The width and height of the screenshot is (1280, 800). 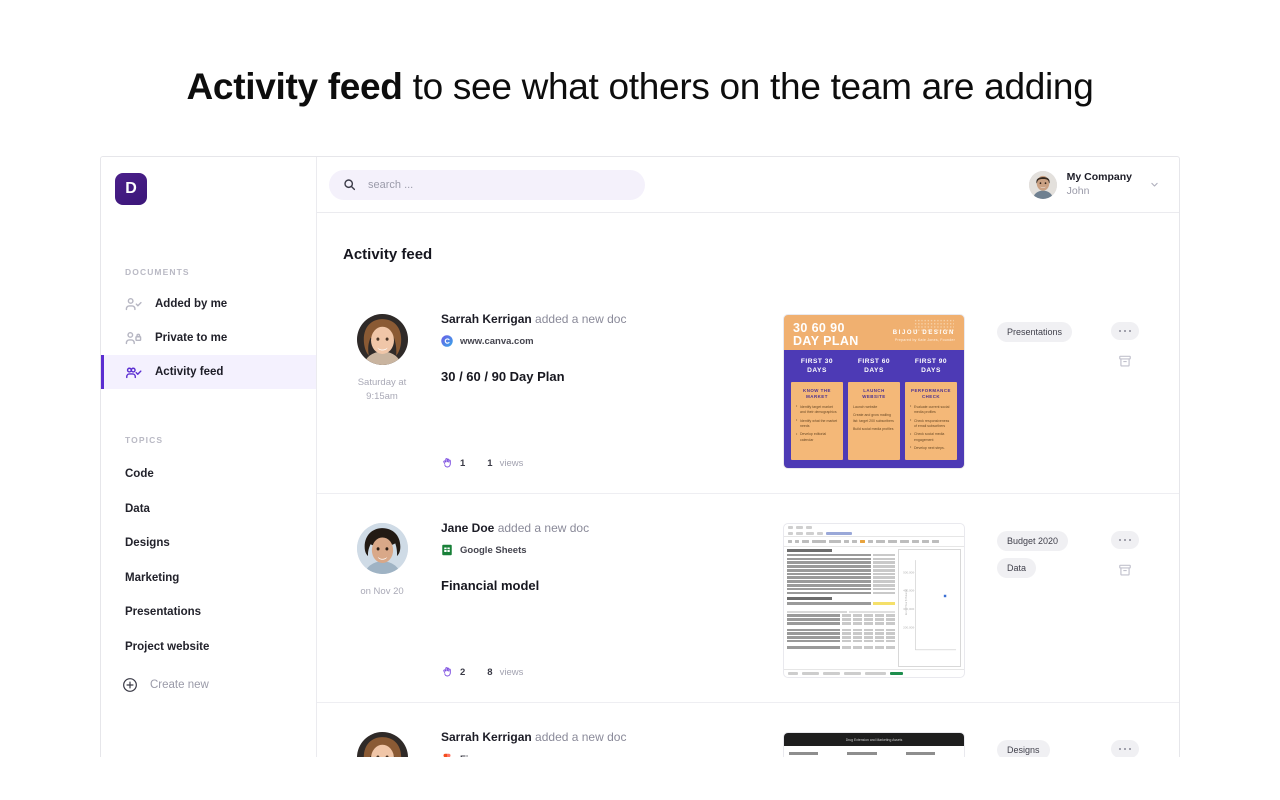 I want to click on app-logo: D, so click(x=131, y=189).